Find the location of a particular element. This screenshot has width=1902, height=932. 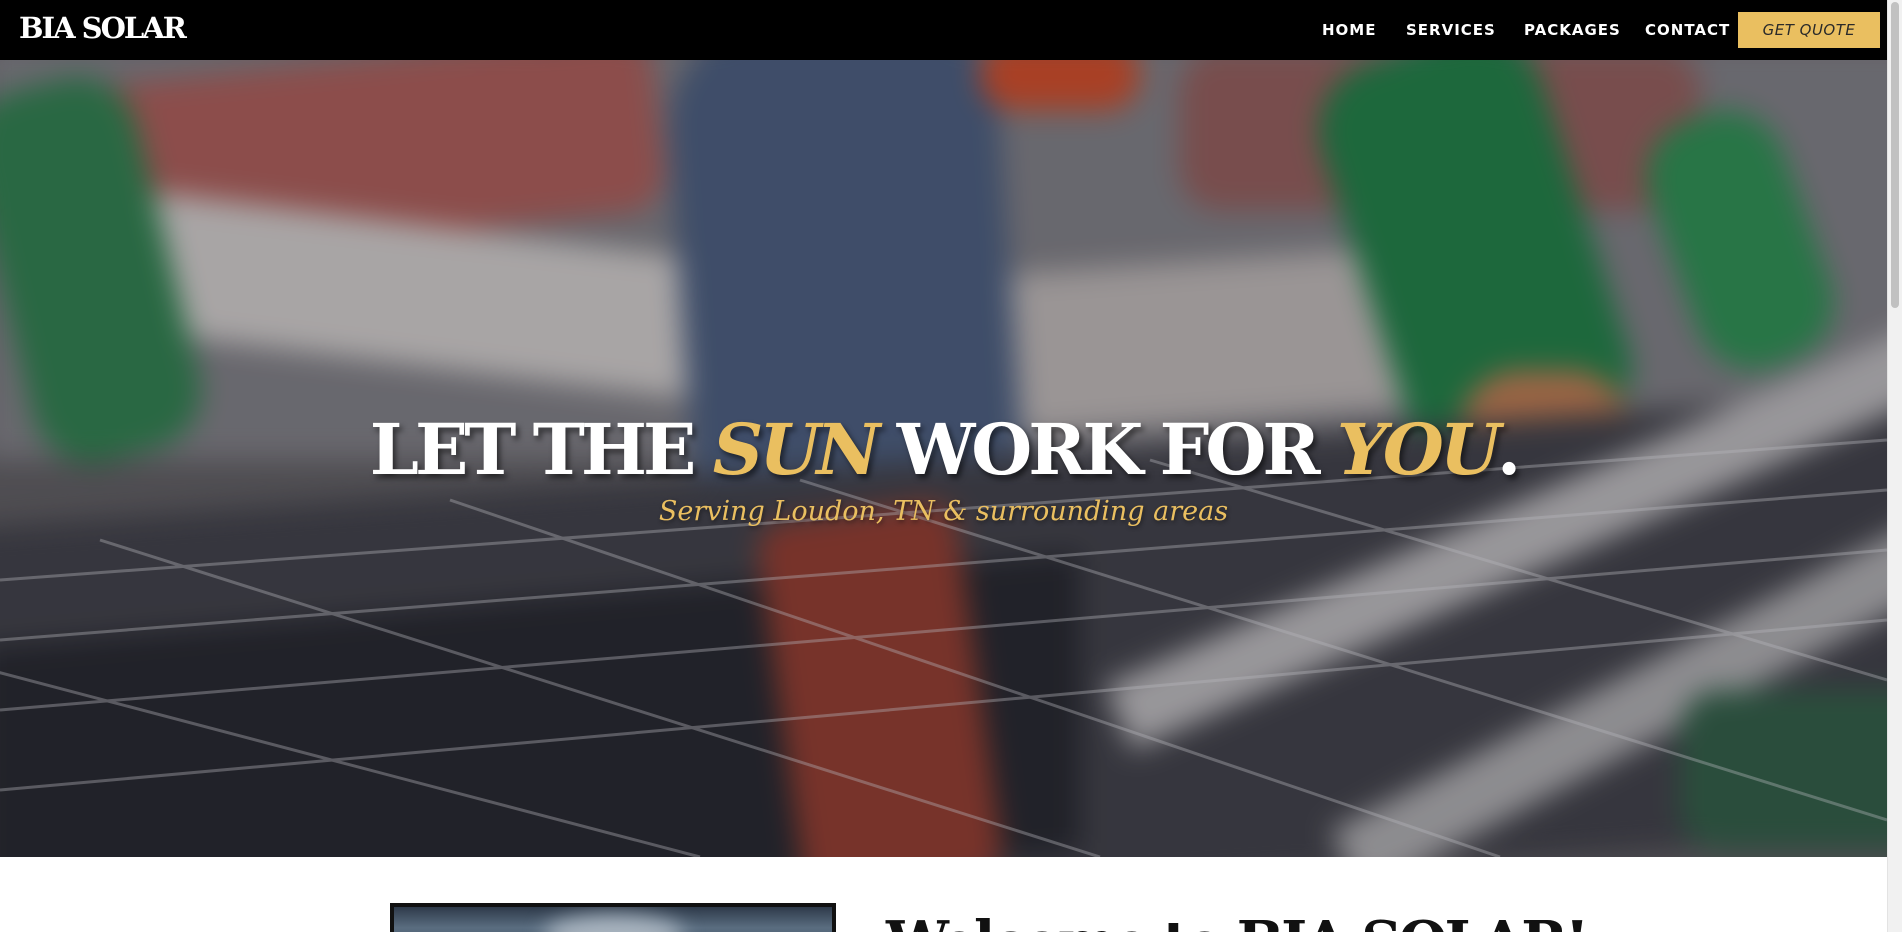

hero-title-text-2: WORK FOR is located at coordinates (1106, 449).